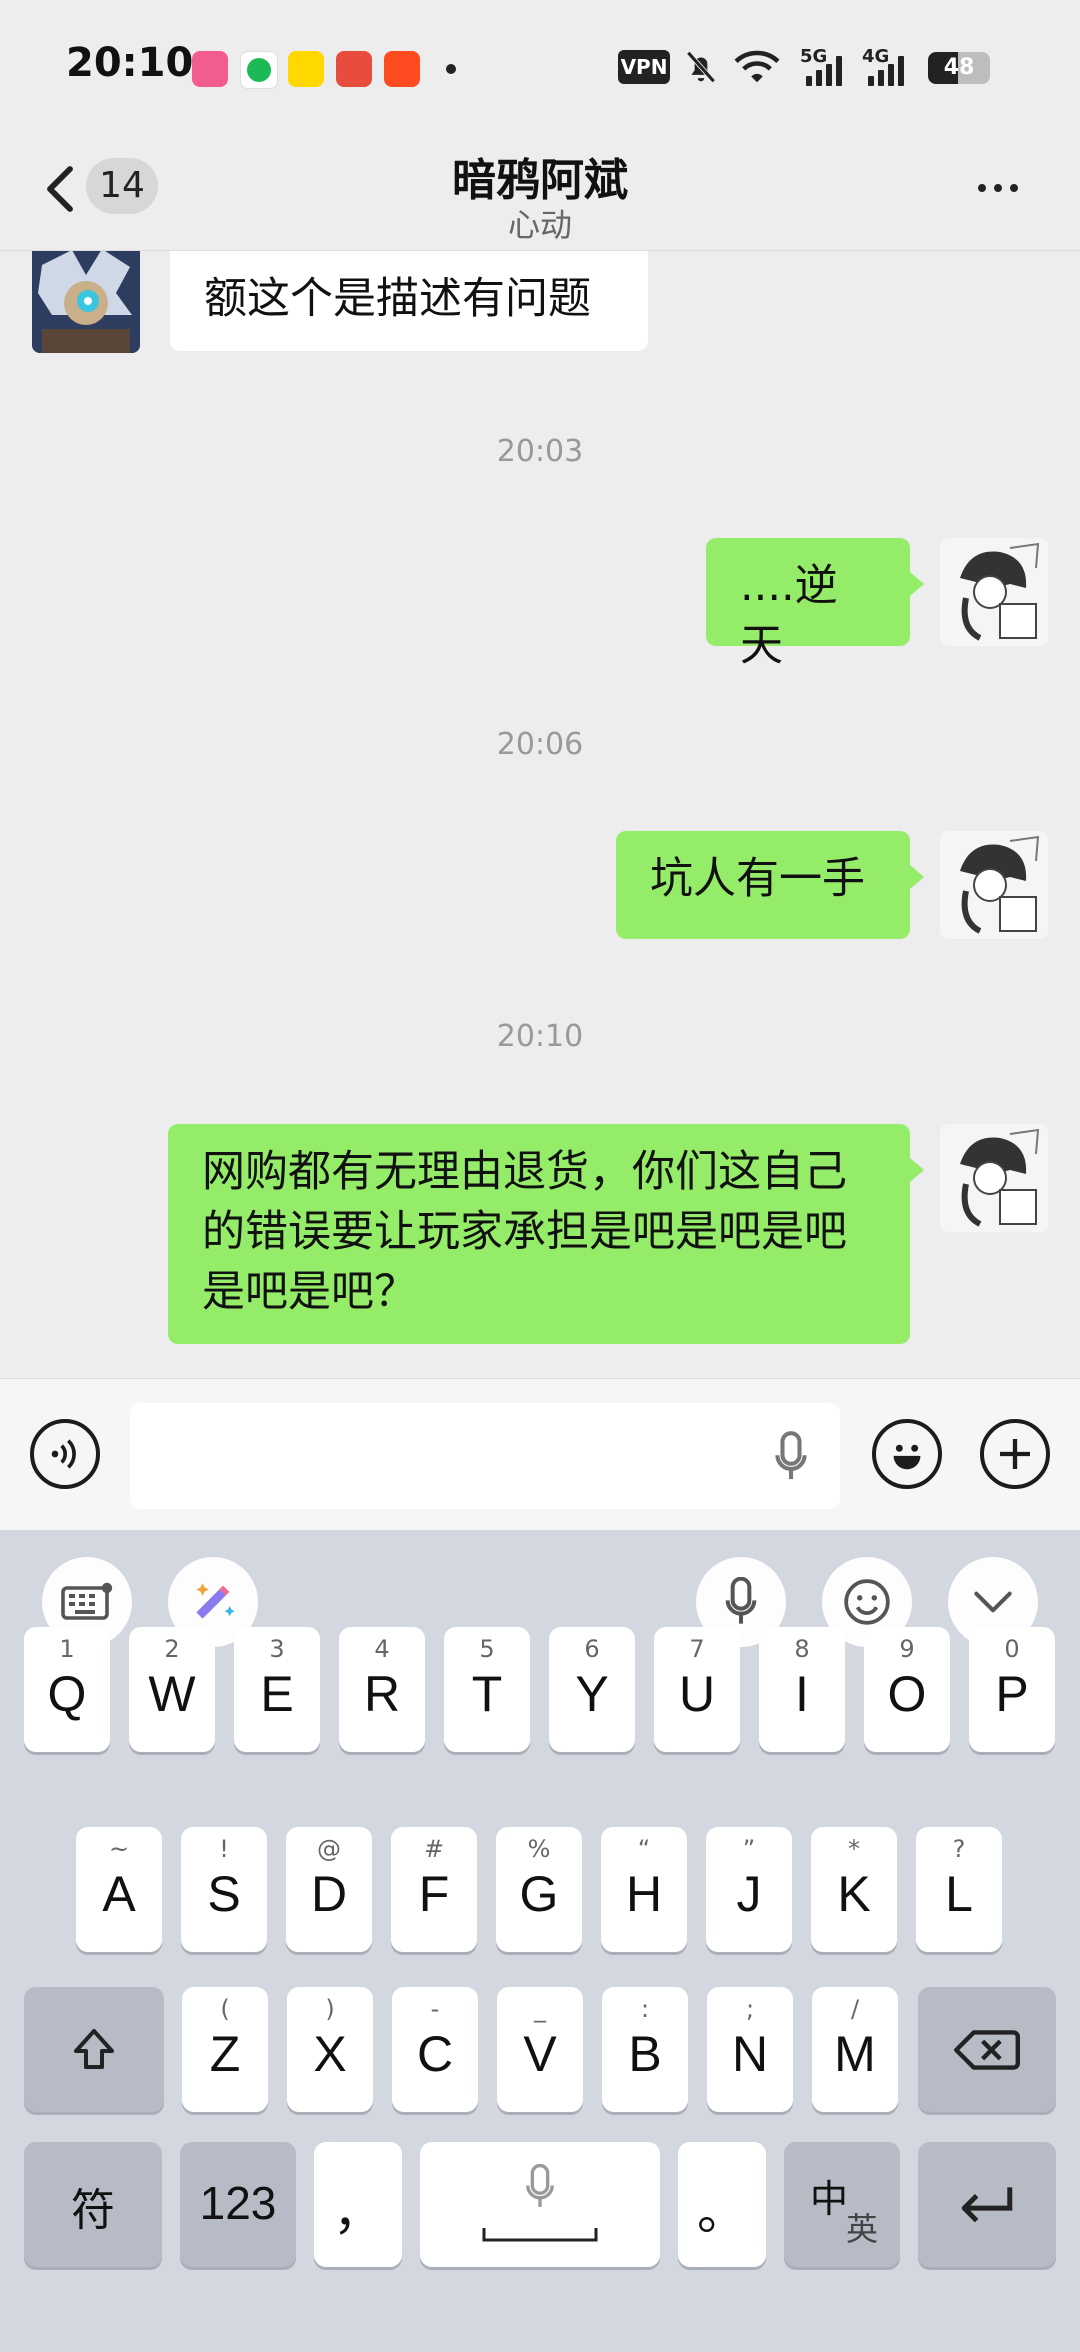 This screenshot has width=1080, height=2352. What do you see at coordinates (434, 1889) in the screenshot?
I see `key-f: # F` at bounding box center [434, 1889].